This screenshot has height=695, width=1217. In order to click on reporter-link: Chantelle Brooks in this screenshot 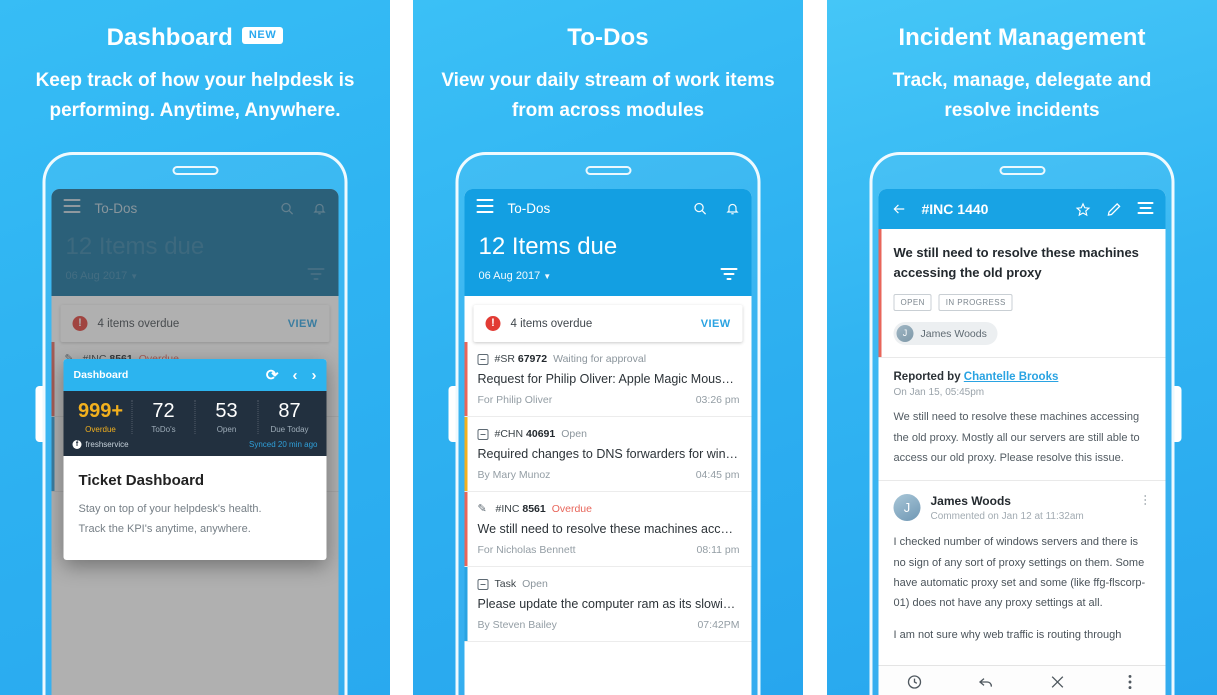, I will do `click(1011, 377)`.